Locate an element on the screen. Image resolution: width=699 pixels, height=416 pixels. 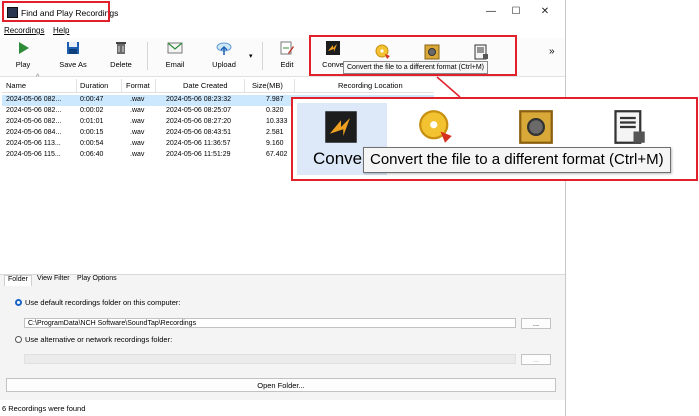
delete-button: Delete is located at coordinates (121, 56).